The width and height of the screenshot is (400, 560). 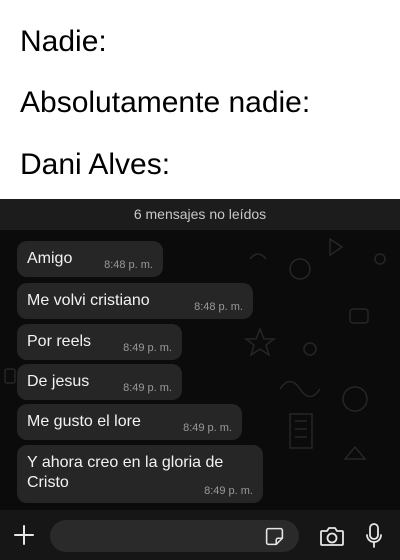 I want to click on message-bubble: Me volvi cristiano 8:48 p. m., so click(x=135, y=301).